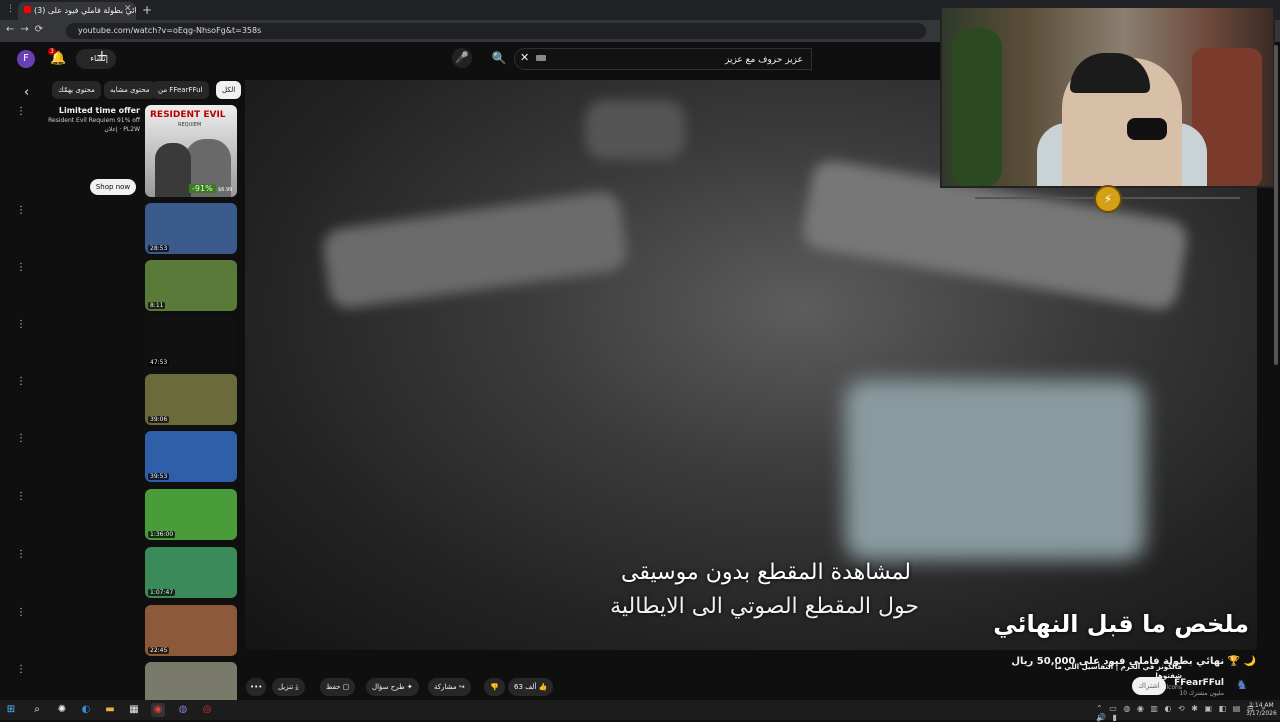 This screenshot has width=1280, height=722. What do you see at coordinates (188, 115) in the screenshot?
I see `ad-thumb-title: RESIDENT EVIL` at bounding box center [188, 115].